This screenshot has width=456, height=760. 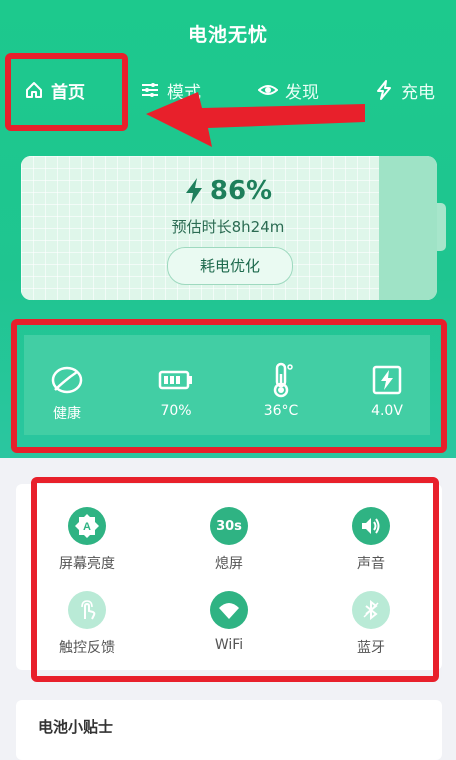 I want to click on tips-title: 电池小贴士, so click(x=76, y=727).